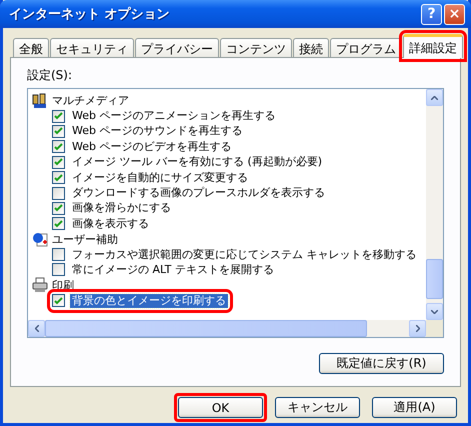 Image resolution: width=471 pixels, height=426 pixels. I want to click on window-title: インターネット オプション, so click(90, 14).